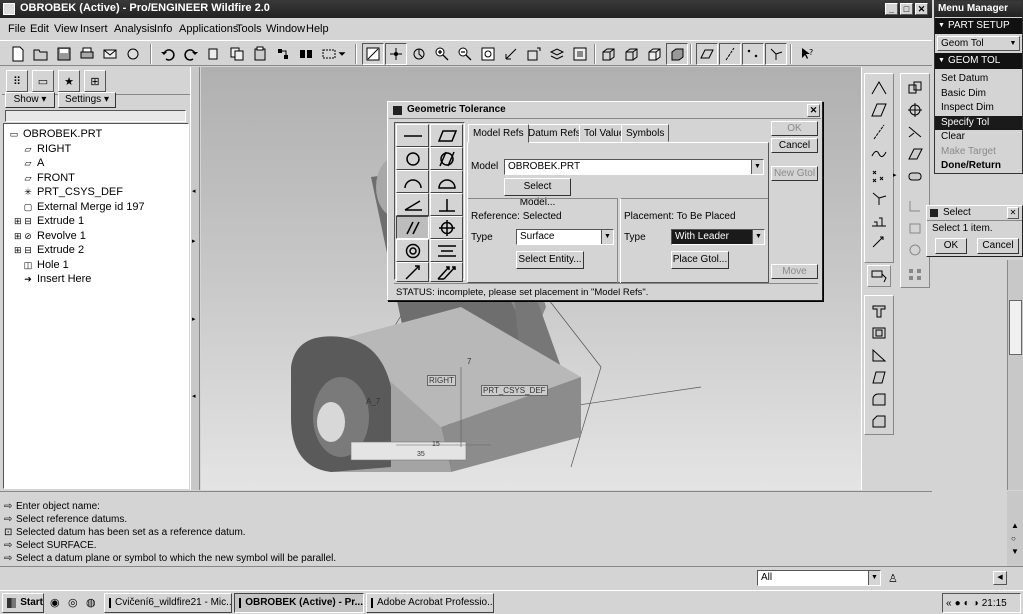  Describe the element at coordinates (949, 603) in the screenshot. I see `tray-chevron-icon: «` at that location.